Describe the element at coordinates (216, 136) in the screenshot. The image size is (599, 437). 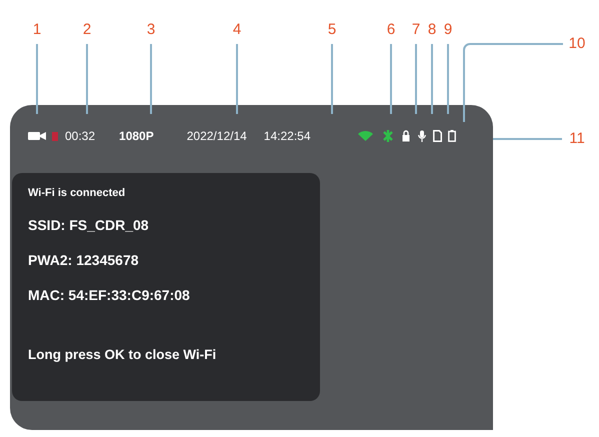
I see `date: 2022/12/14` at that location.